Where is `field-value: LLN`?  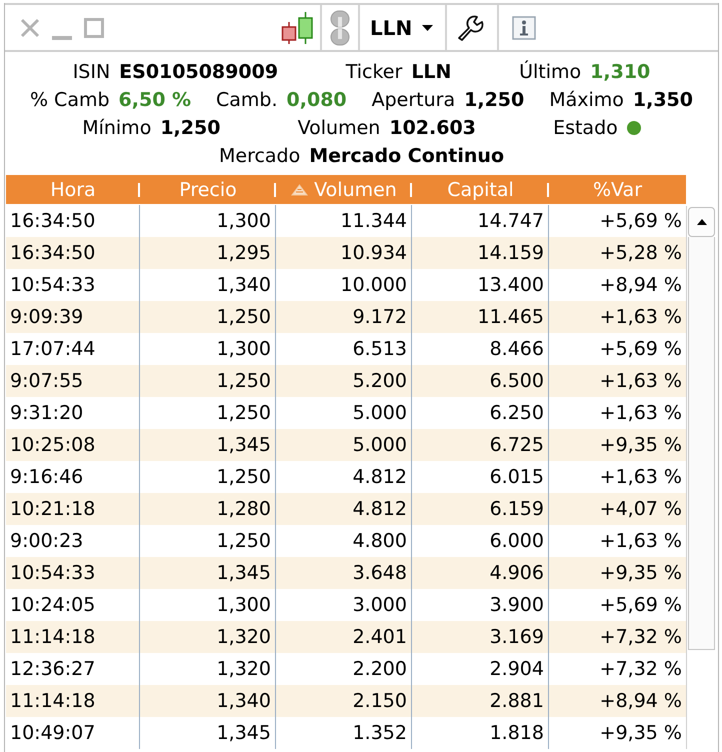
field-value: LLN is located at coordinates (431, 72).